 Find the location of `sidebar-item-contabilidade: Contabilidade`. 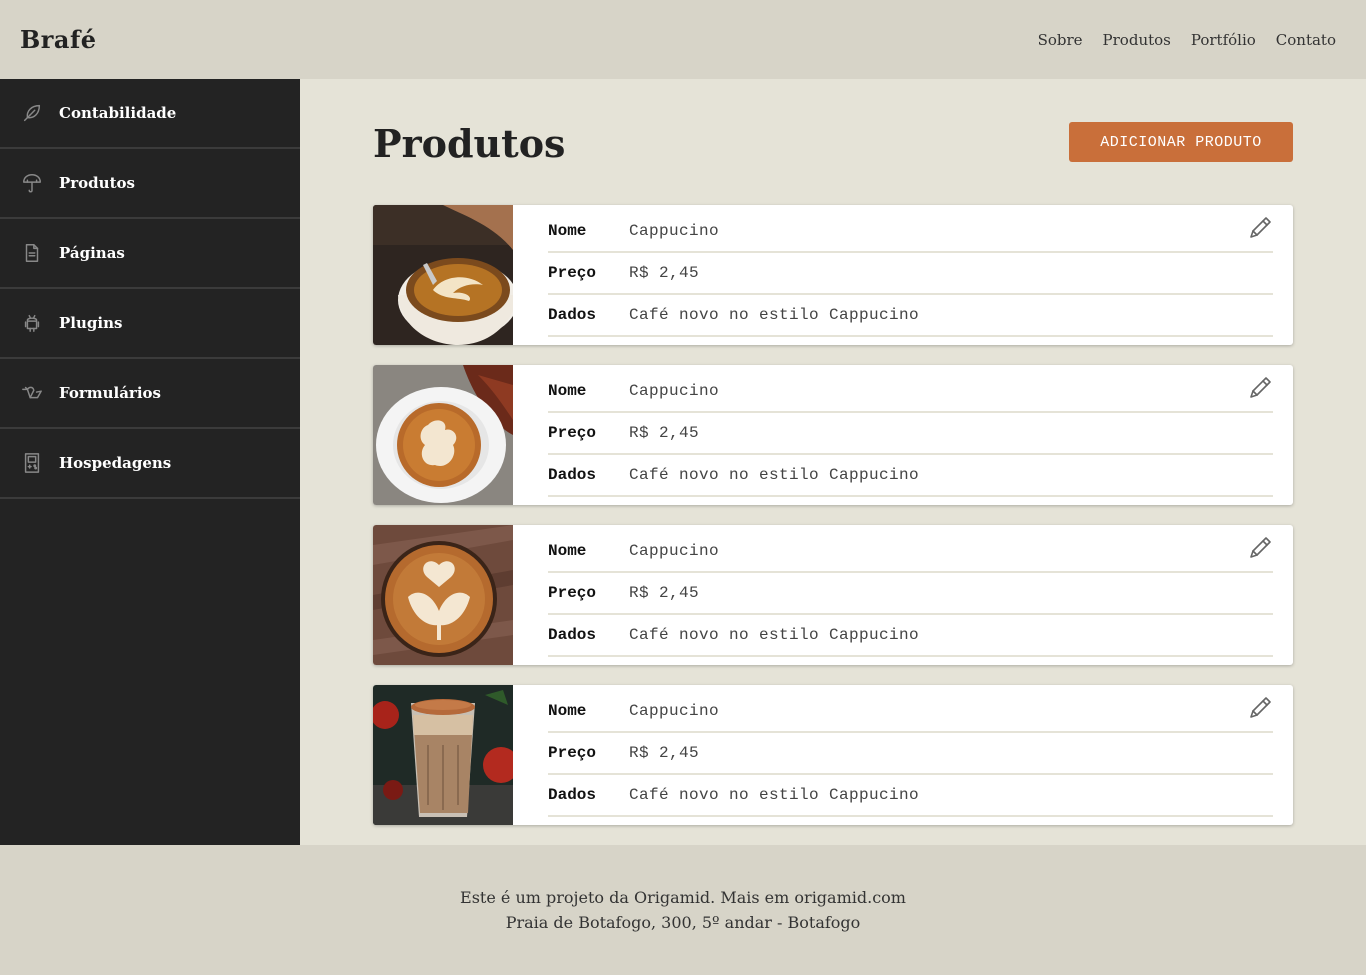

sidebar-item-contabilidade: Contabilidade is located at coordinates (150, 114).